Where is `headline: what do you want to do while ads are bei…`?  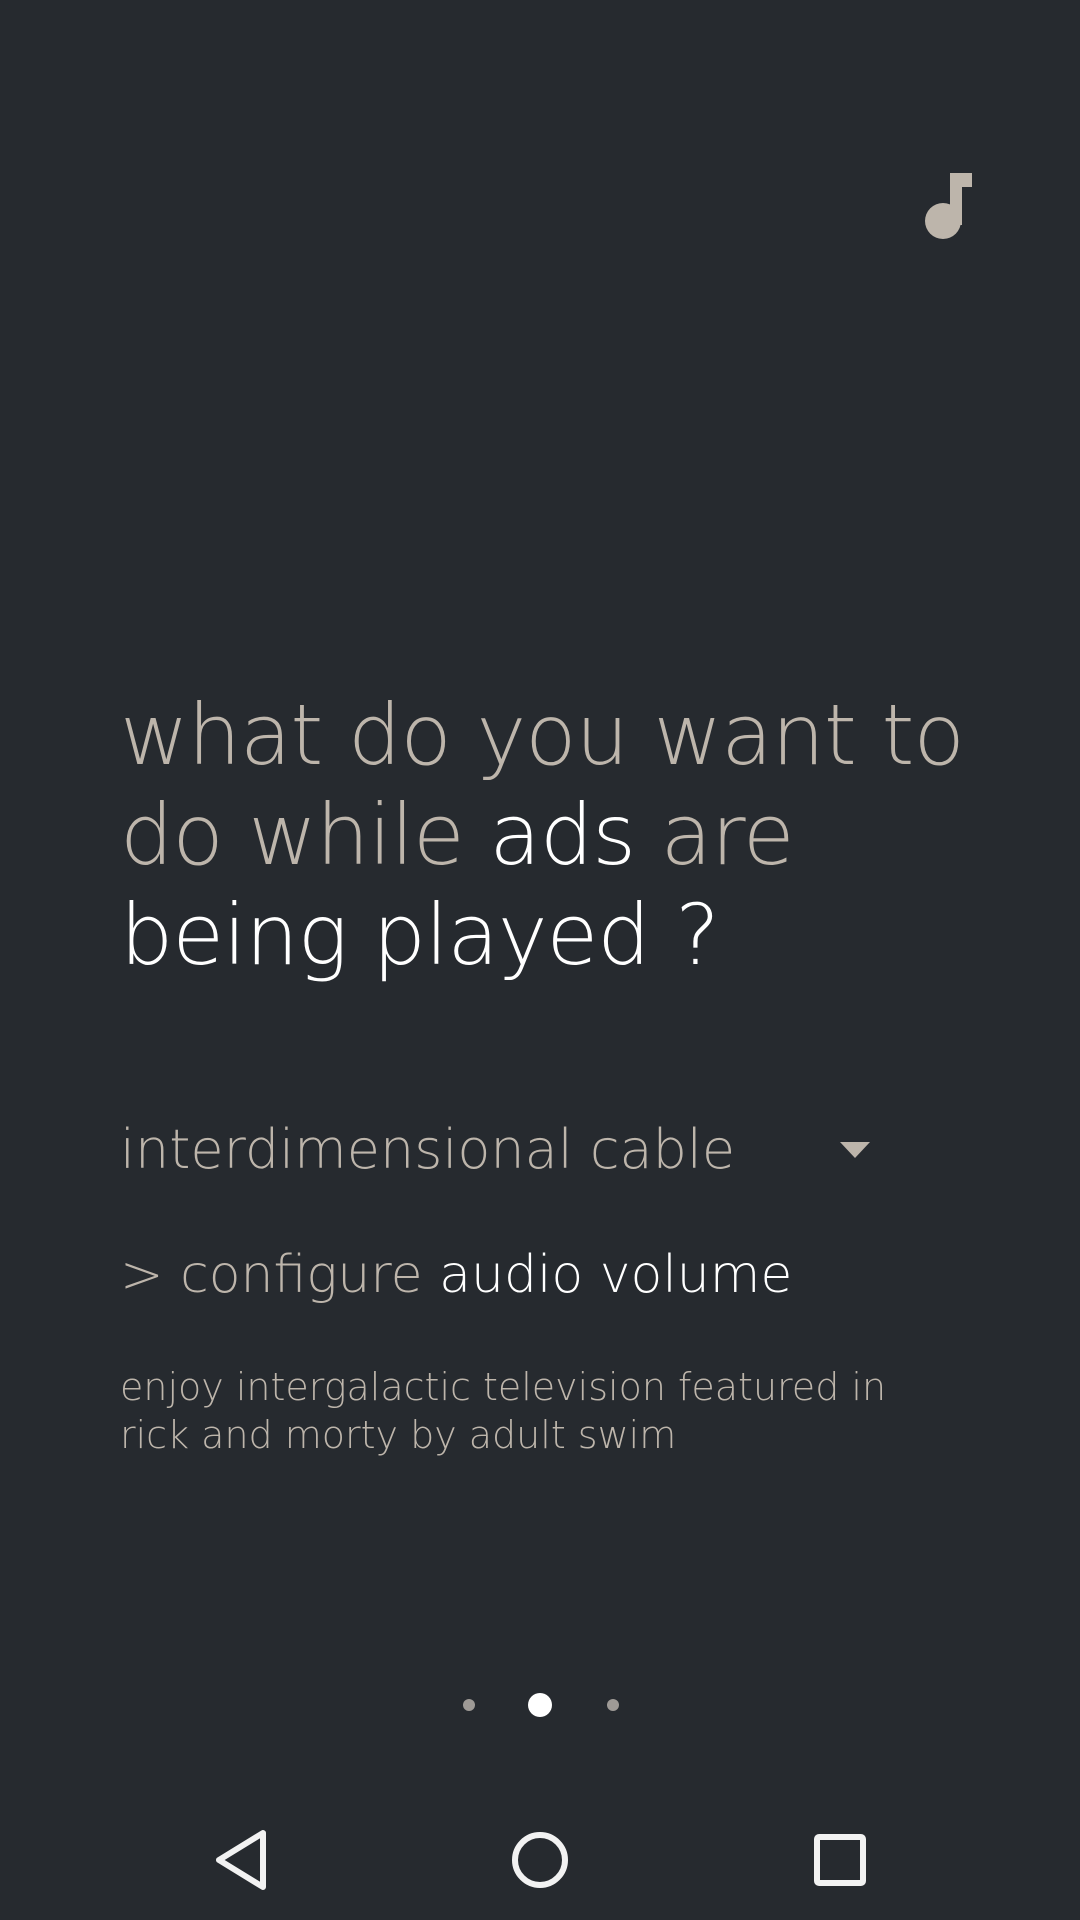 headline: what do you want to do while ads are bei… is located at coordinates (560, 835).